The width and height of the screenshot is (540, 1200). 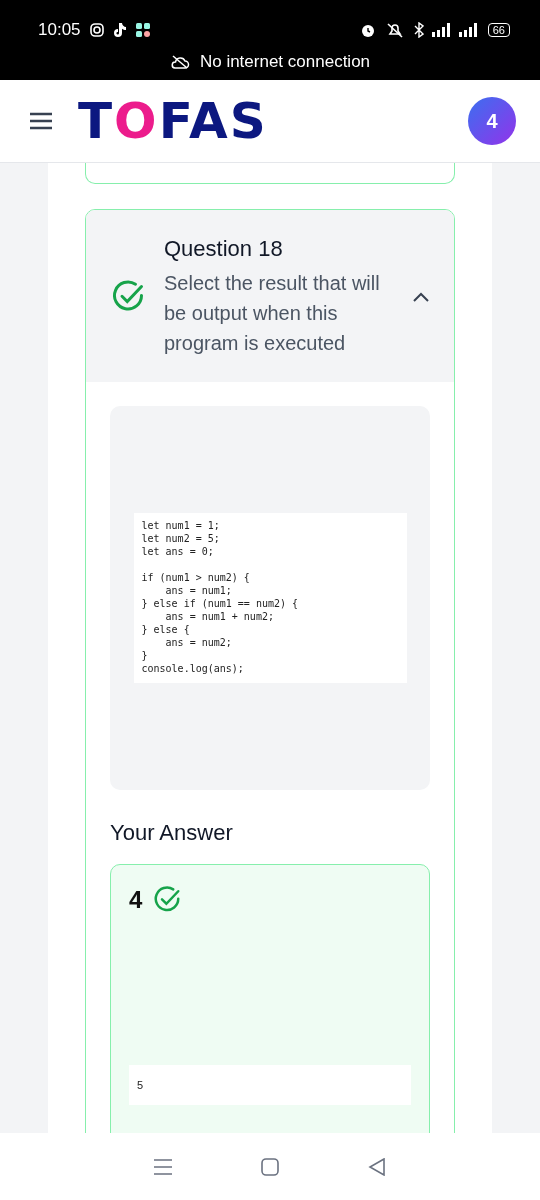 I want to click on connection-notice: No internet connection, so click(x=285, y=62).